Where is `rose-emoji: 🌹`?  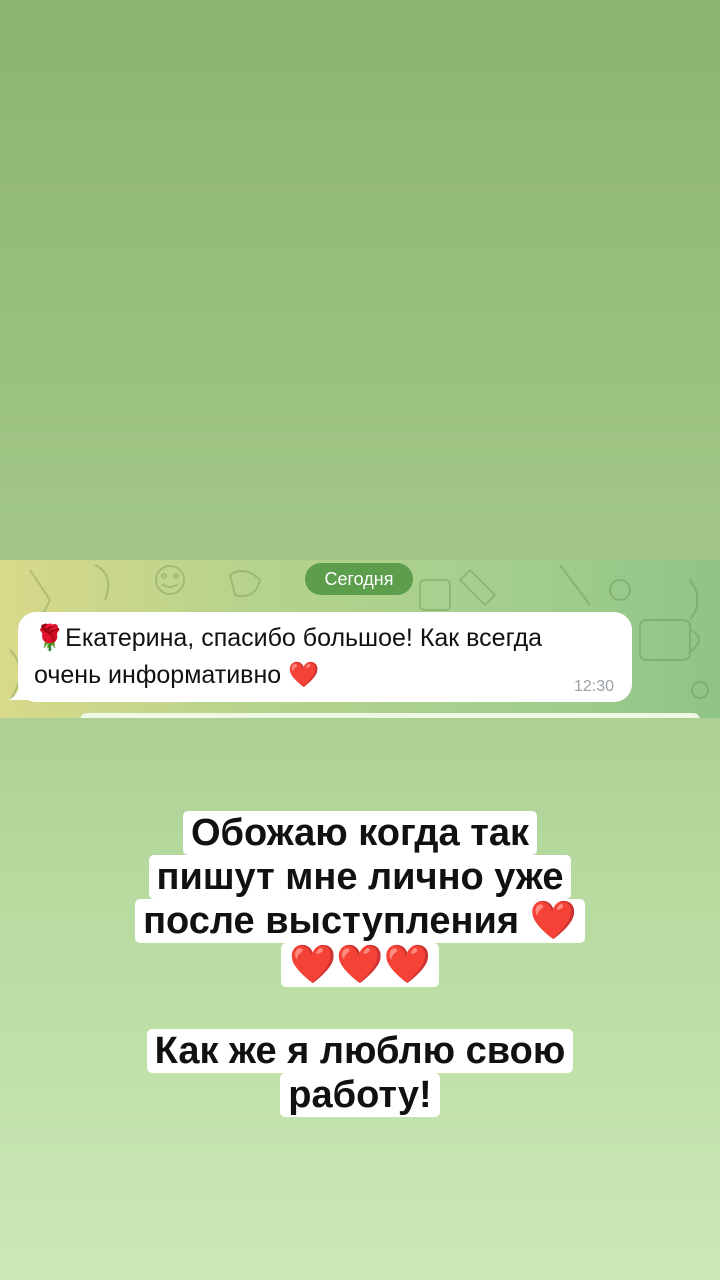
rose-emoji: 🌹 is located at coordinates (50, 638).